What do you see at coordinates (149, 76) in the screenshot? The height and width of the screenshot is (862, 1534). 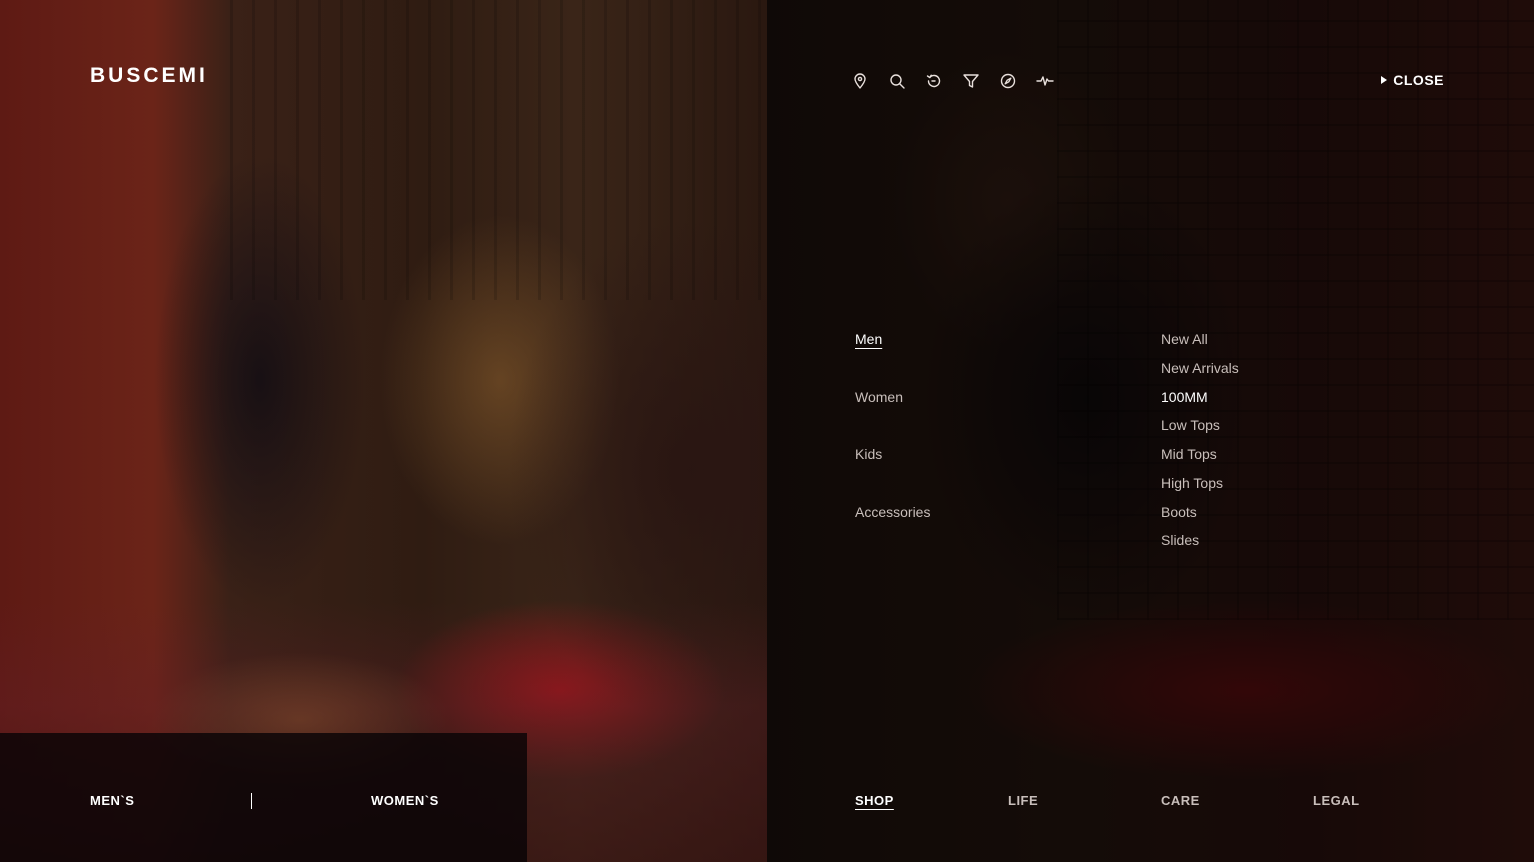 I see `brand-logo: BUSCEMI` at bounding box center [149, 76].